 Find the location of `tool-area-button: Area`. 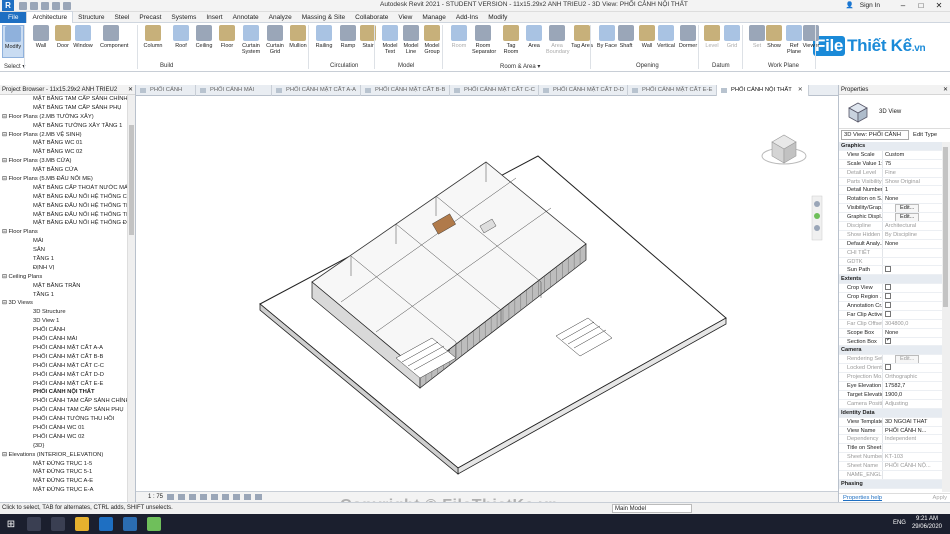

tool-area-button: Area is located at coordinates (534, 37).